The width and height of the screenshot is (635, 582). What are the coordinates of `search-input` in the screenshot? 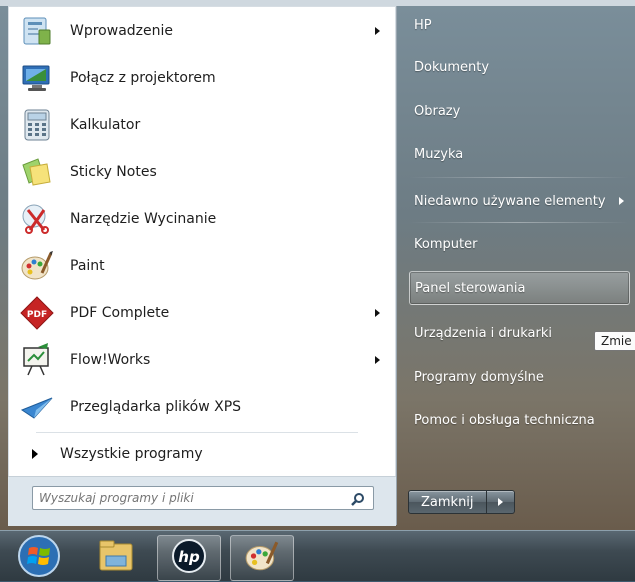 It's located at (189, 498).